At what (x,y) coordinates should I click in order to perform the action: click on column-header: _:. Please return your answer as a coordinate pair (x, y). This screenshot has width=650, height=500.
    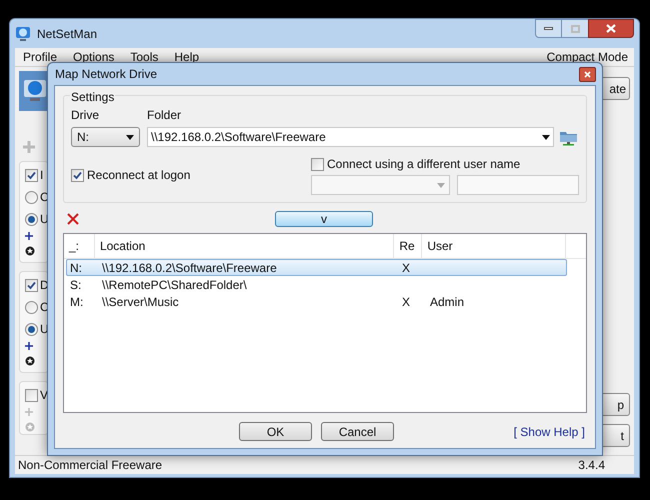
    Looking at the image, I should click on (79, 246).